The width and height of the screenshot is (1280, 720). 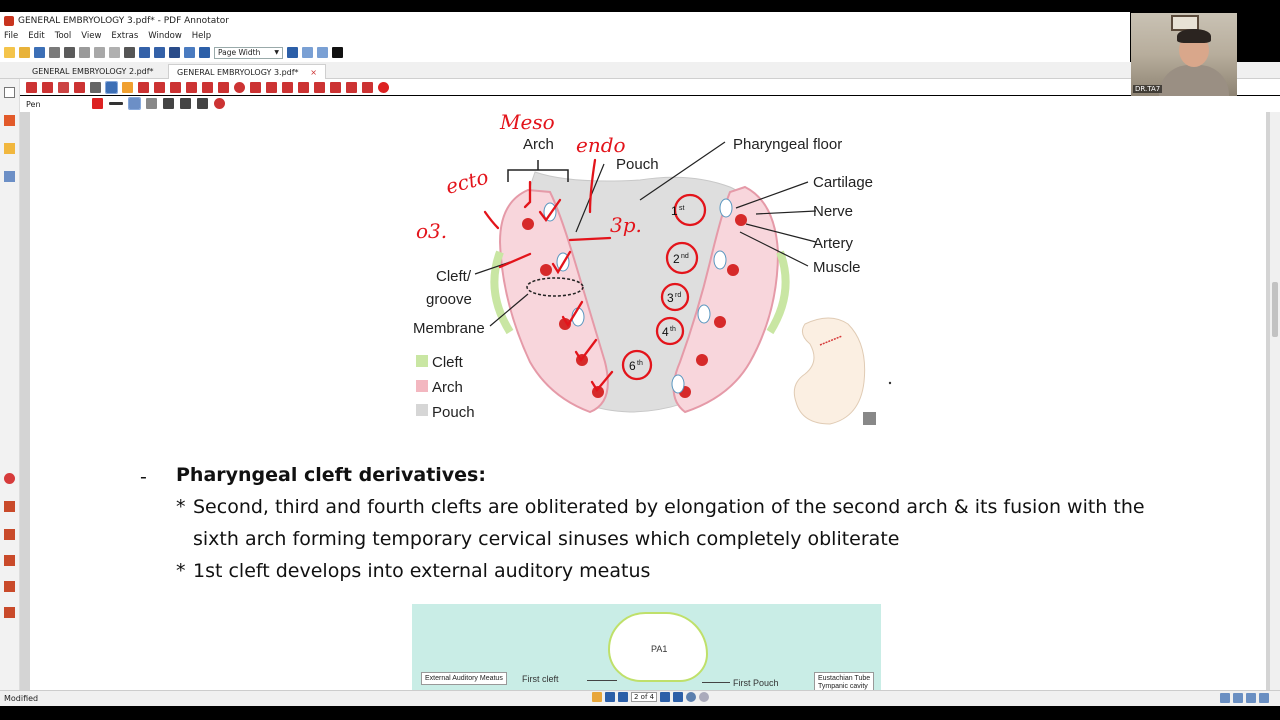 What do you see at coordinates (54, 52) in the screenshot?
I see `close-doc-icon` at bounding box center [54, 52].